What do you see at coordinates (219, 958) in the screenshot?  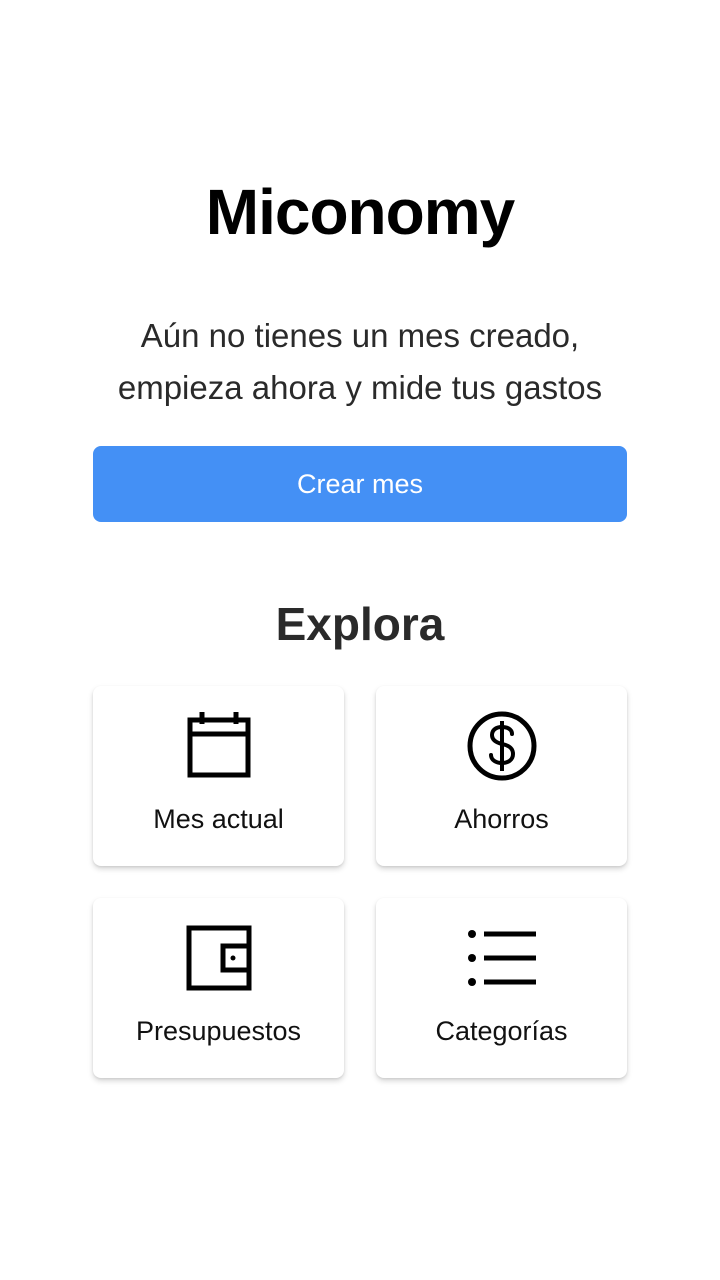 I see `wallet-icon` at bounding box center [219, 958].